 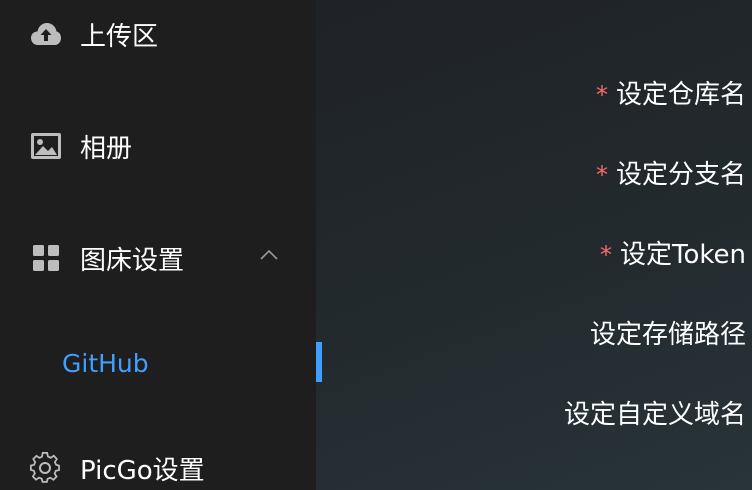 I want to click on sidebar-item-picgo-settings: PicGo设置, so click(x=158, y=465).